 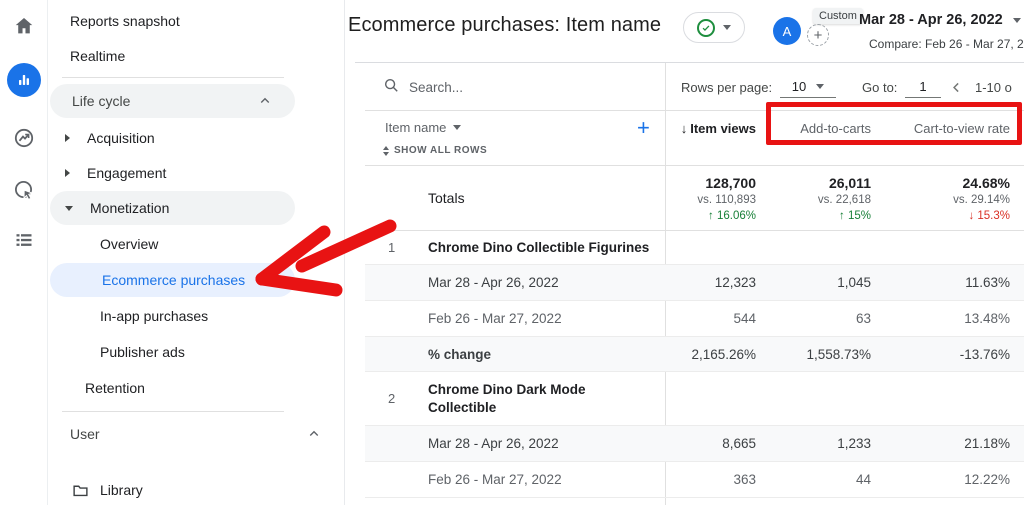 I want to click on column-header-label: Add-to-carts, so click(x=835, y=128).